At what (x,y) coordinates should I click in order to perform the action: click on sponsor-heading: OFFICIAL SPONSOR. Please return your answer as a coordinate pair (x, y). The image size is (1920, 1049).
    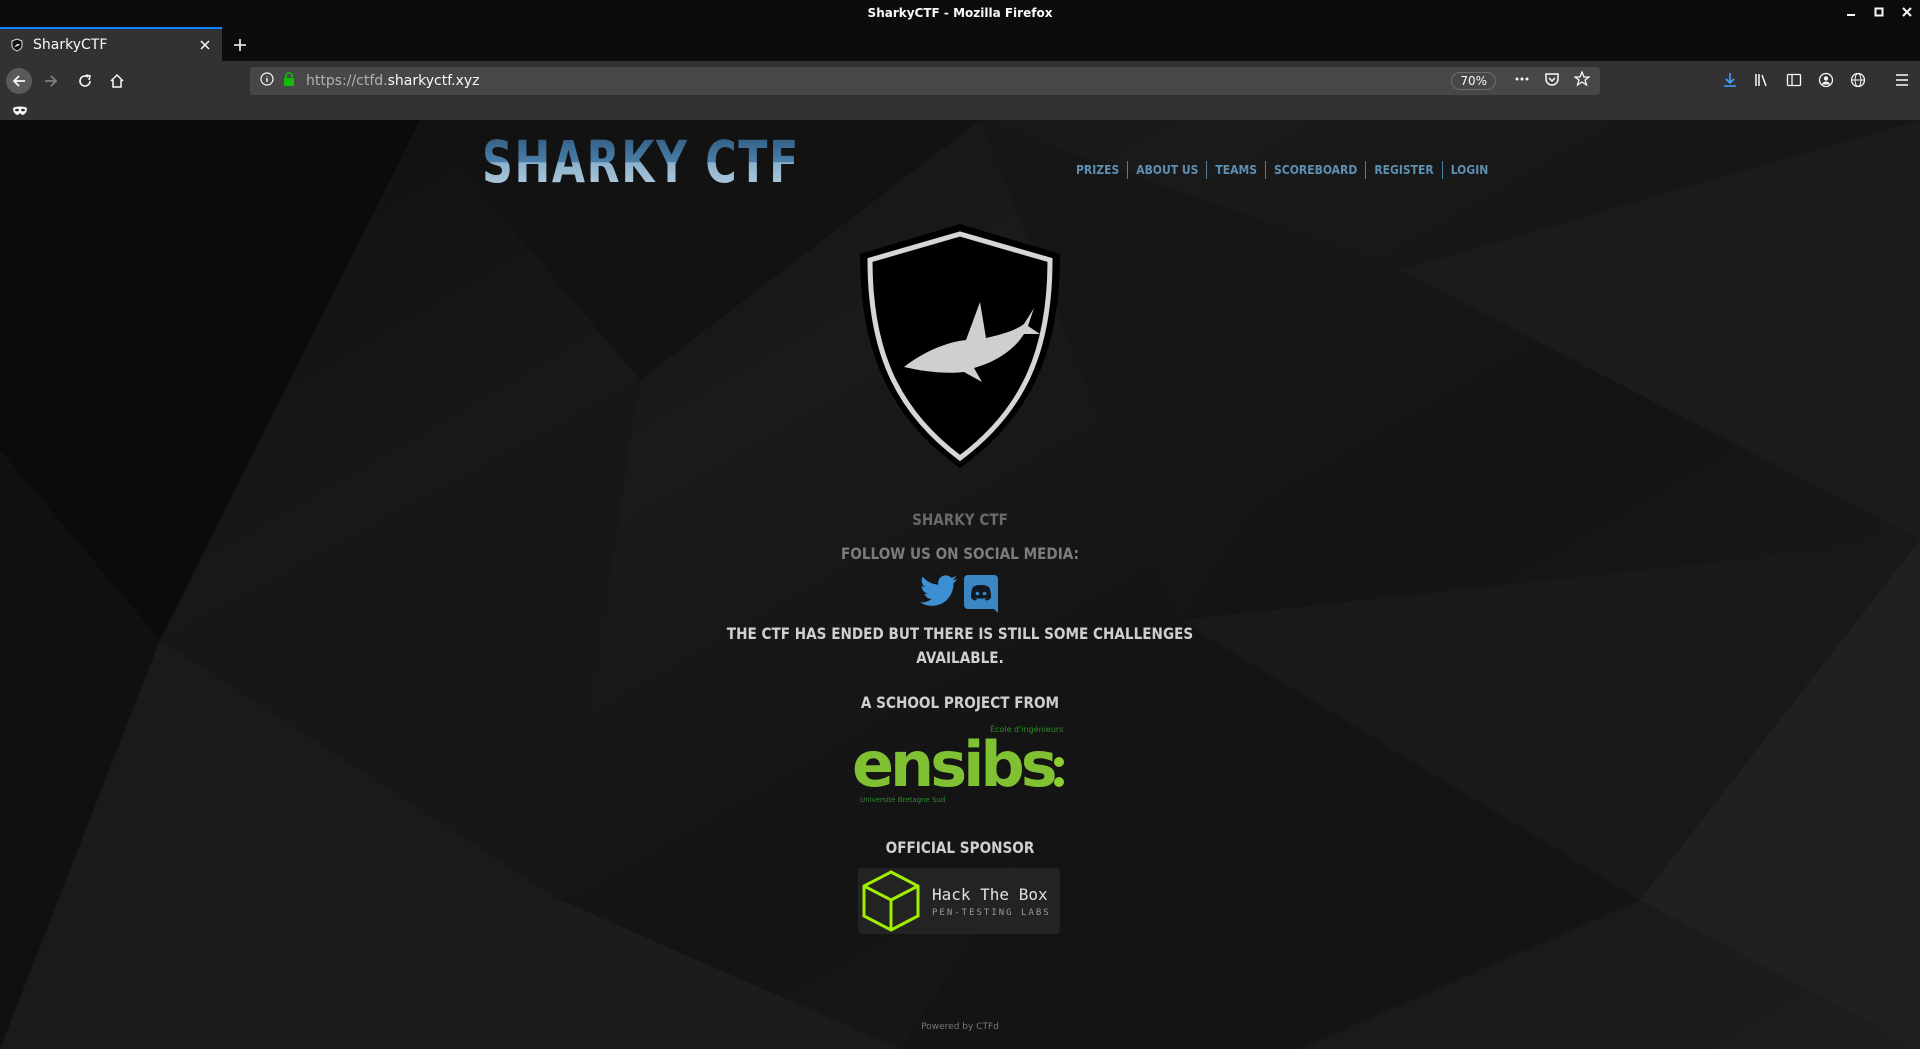
    Looking at the image, I should click on (960, 847).